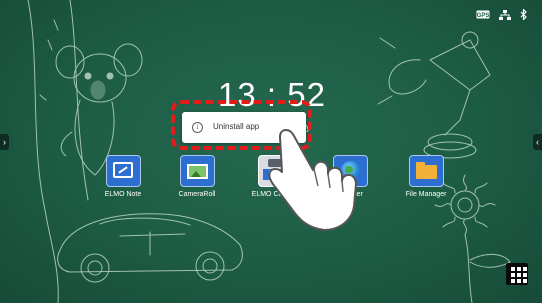  What do you see at coordinates (123, 194) in the screenshot?
I see `app-label: ELMO Note` at bounding box center [123, 194].